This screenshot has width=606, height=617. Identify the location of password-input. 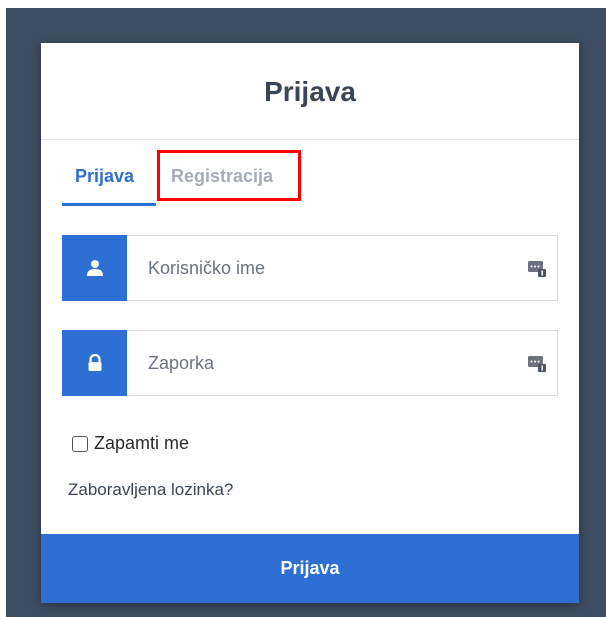
(322, 363).